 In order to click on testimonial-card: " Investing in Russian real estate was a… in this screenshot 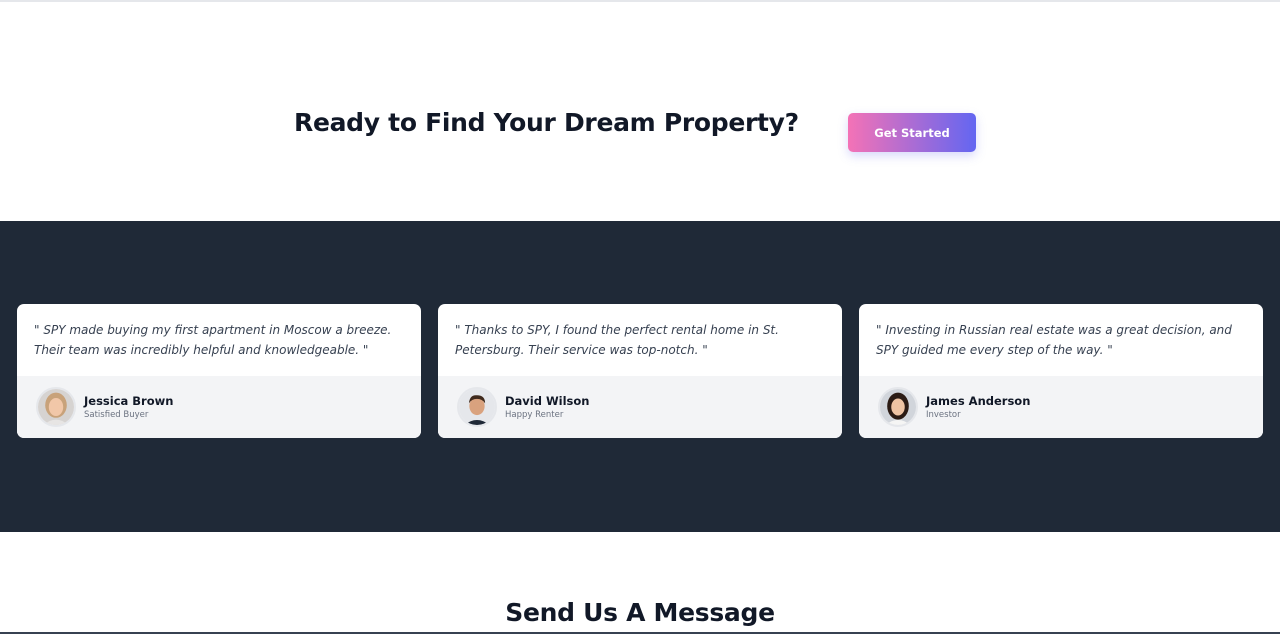, I will do `click(1061, 371)`.